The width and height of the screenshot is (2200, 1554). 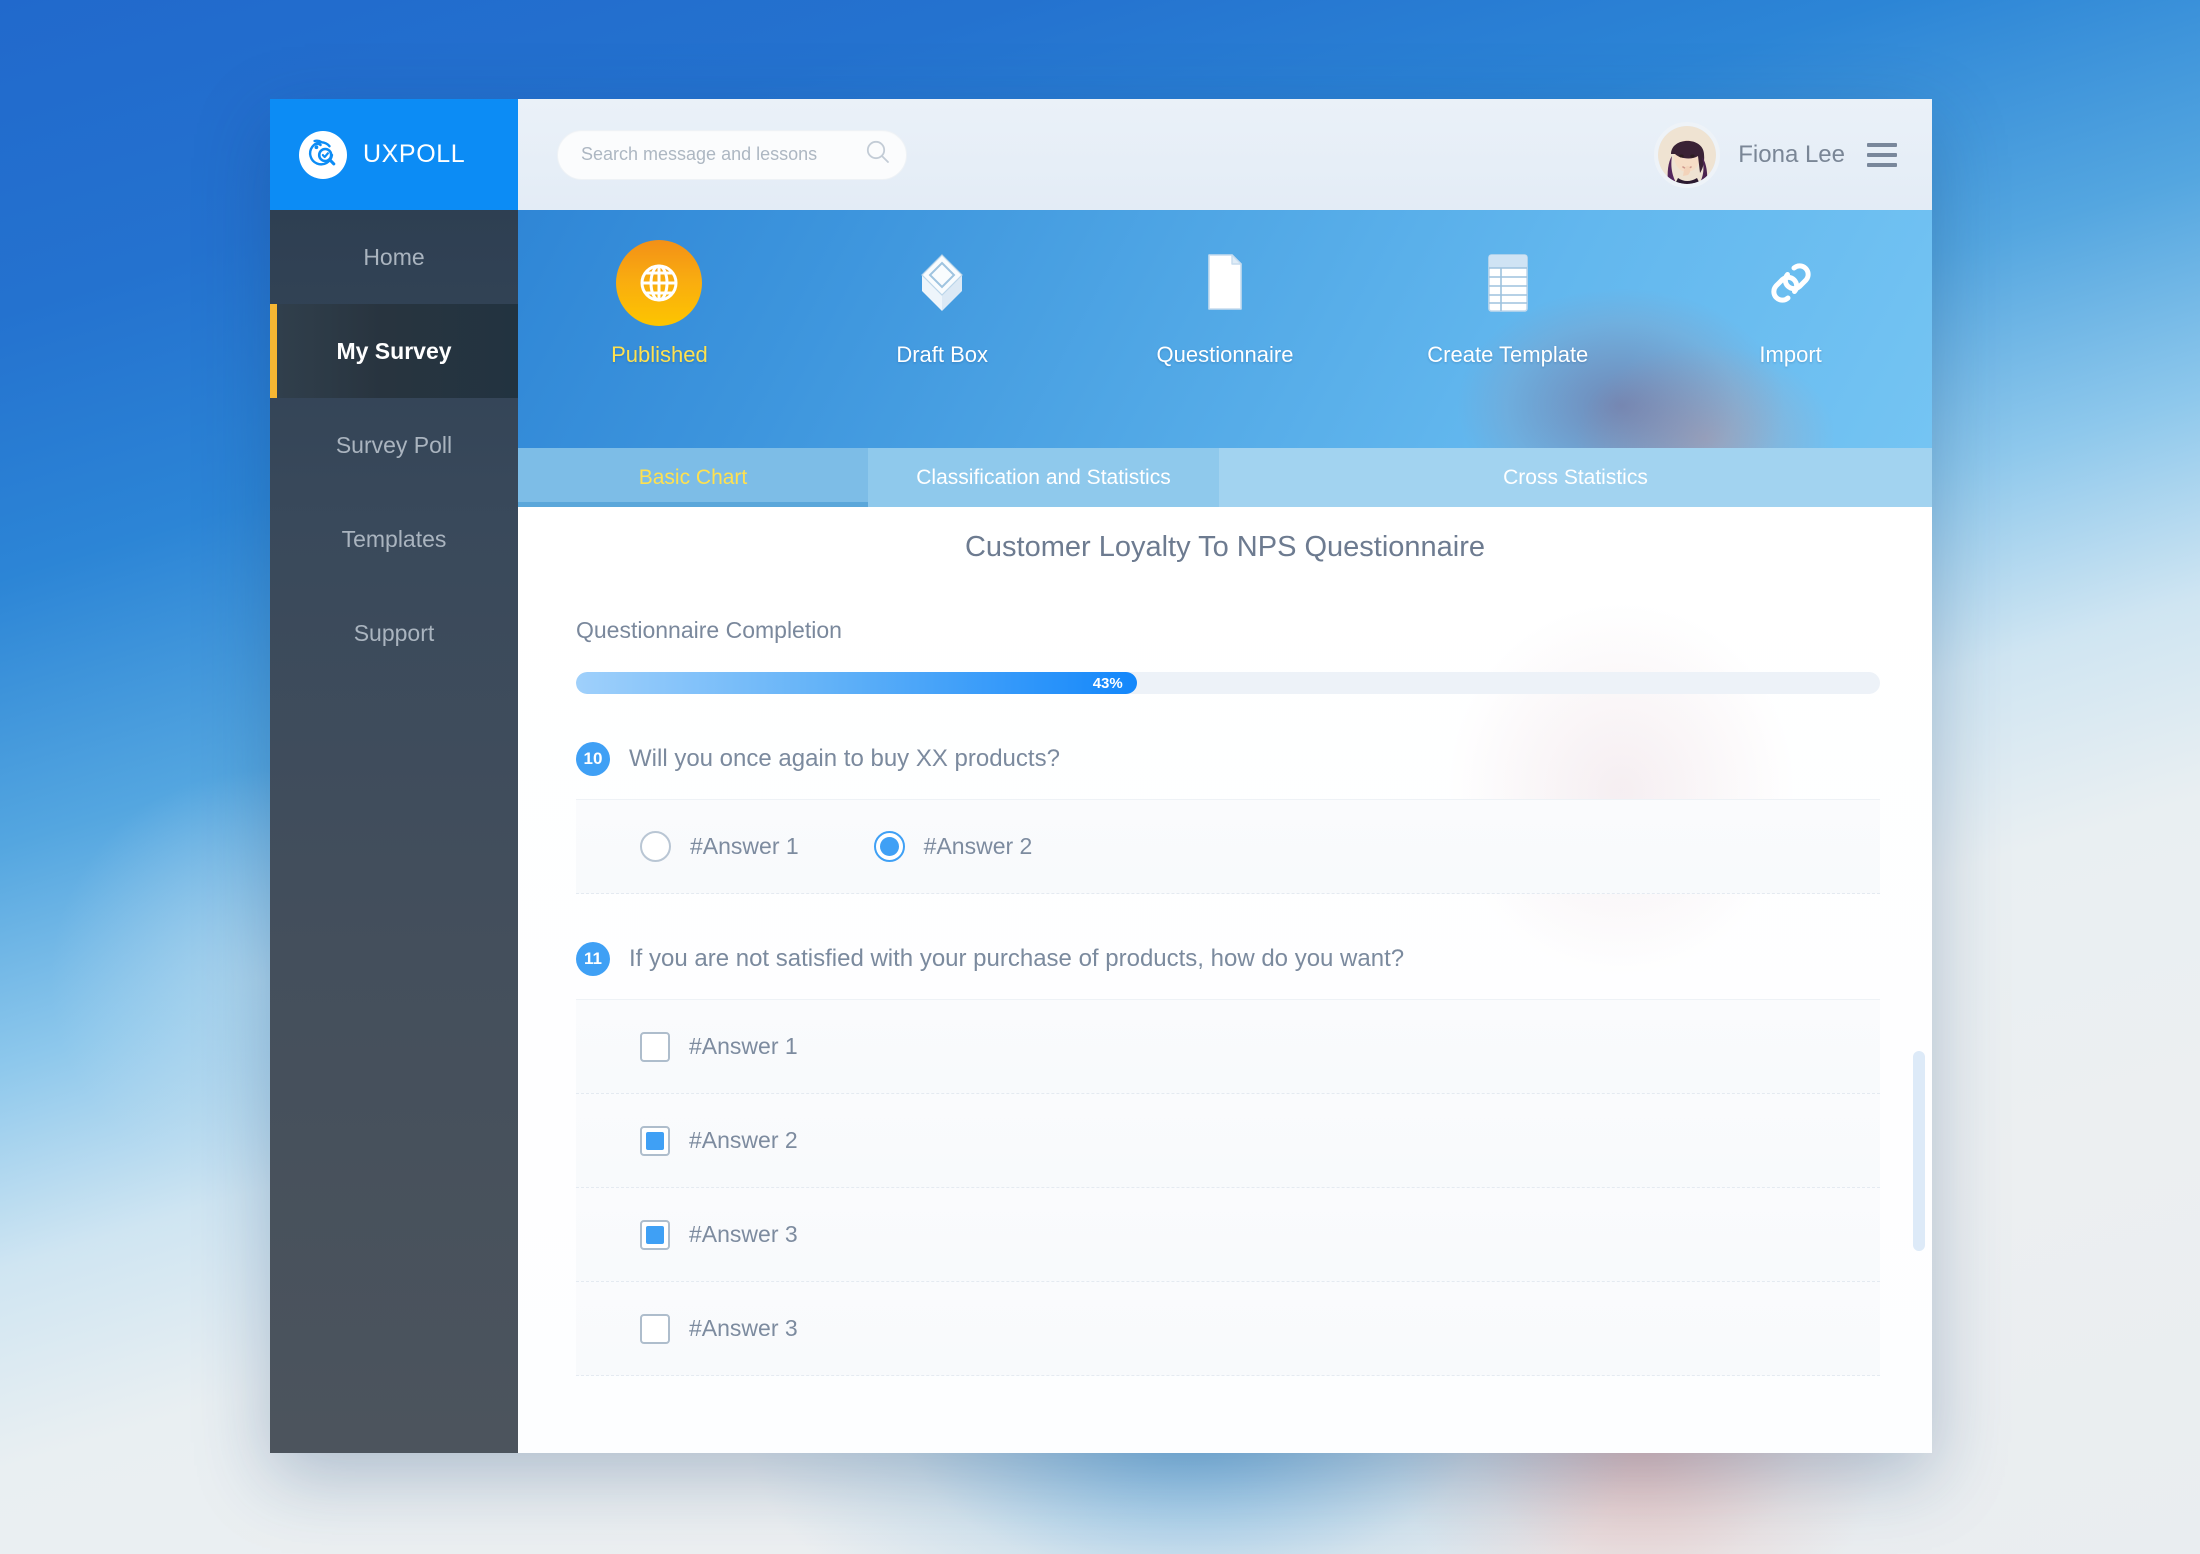 What do you see at coordinates (1687, 154) in the screenshot?
I see `avatar` at bounding box center [1687, 154].